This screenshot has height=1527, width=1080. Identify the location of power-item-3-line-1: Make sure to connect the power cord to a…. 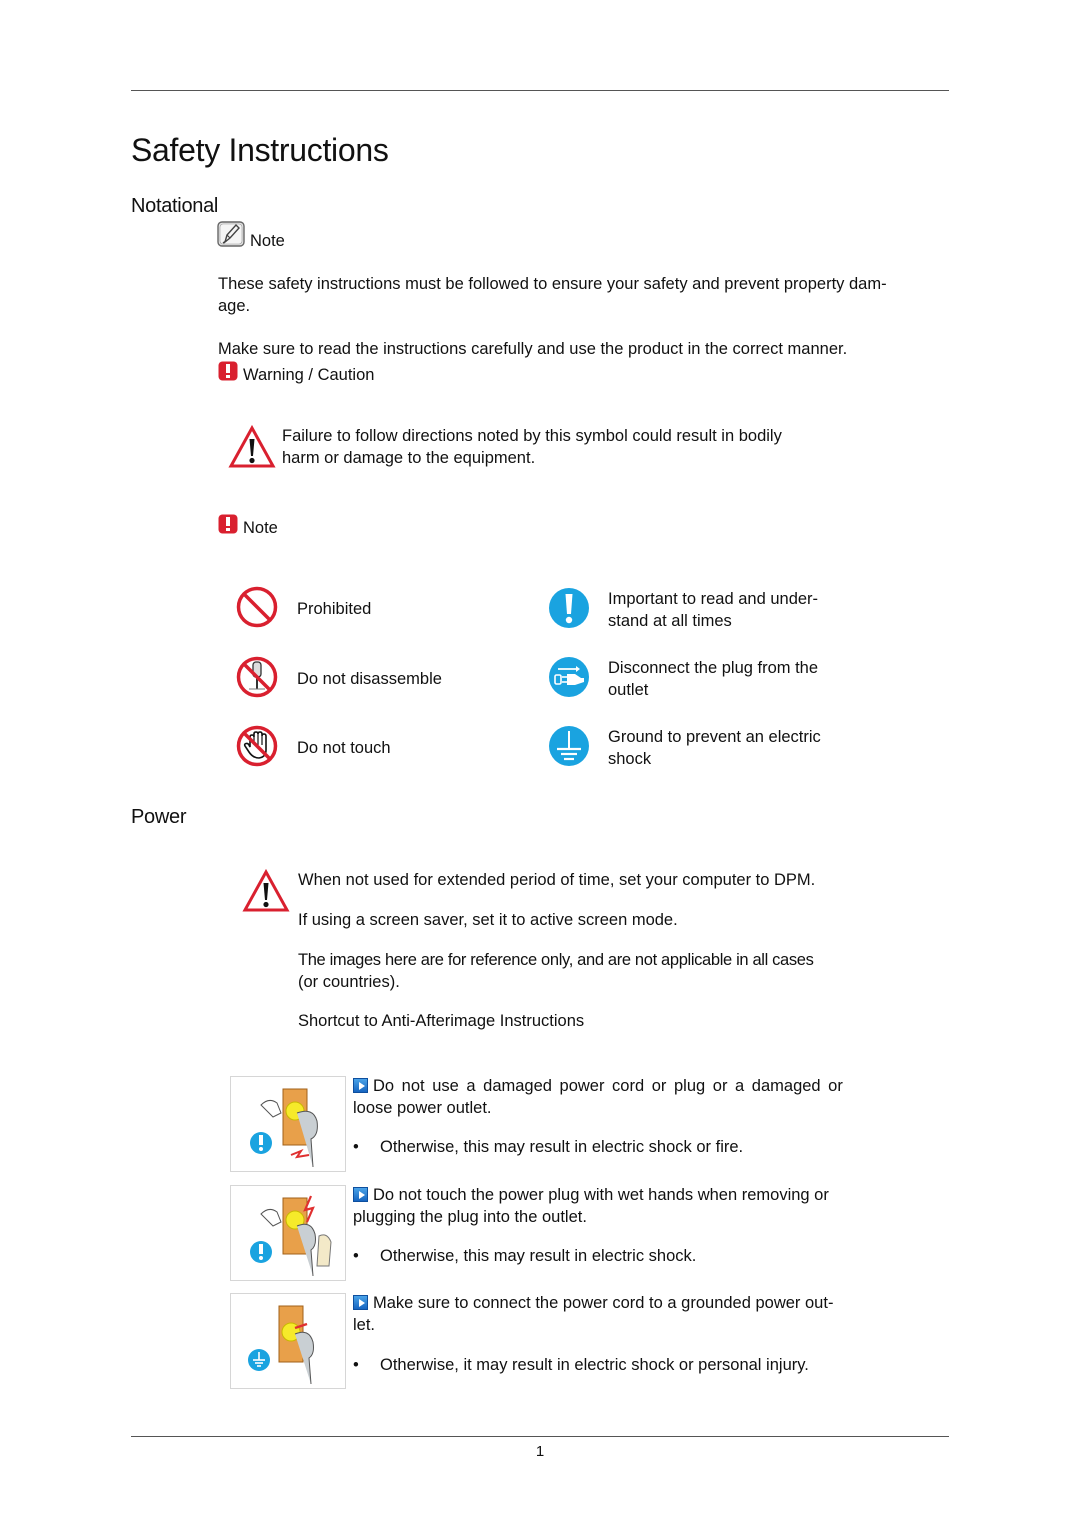
(593, 1303).